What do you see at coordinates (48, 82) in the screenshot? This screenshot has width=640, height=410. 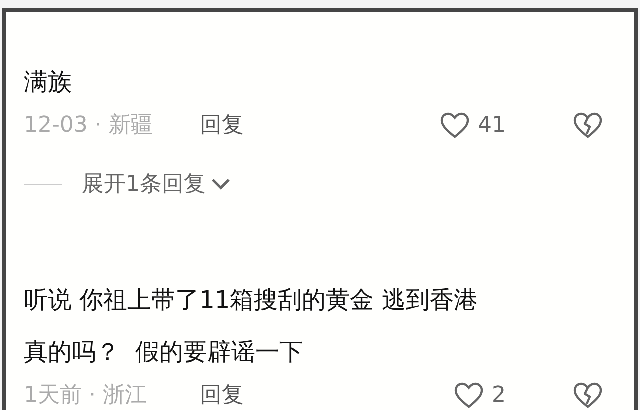 I see `comment-text: 满族` at bounding box center [48, 82].